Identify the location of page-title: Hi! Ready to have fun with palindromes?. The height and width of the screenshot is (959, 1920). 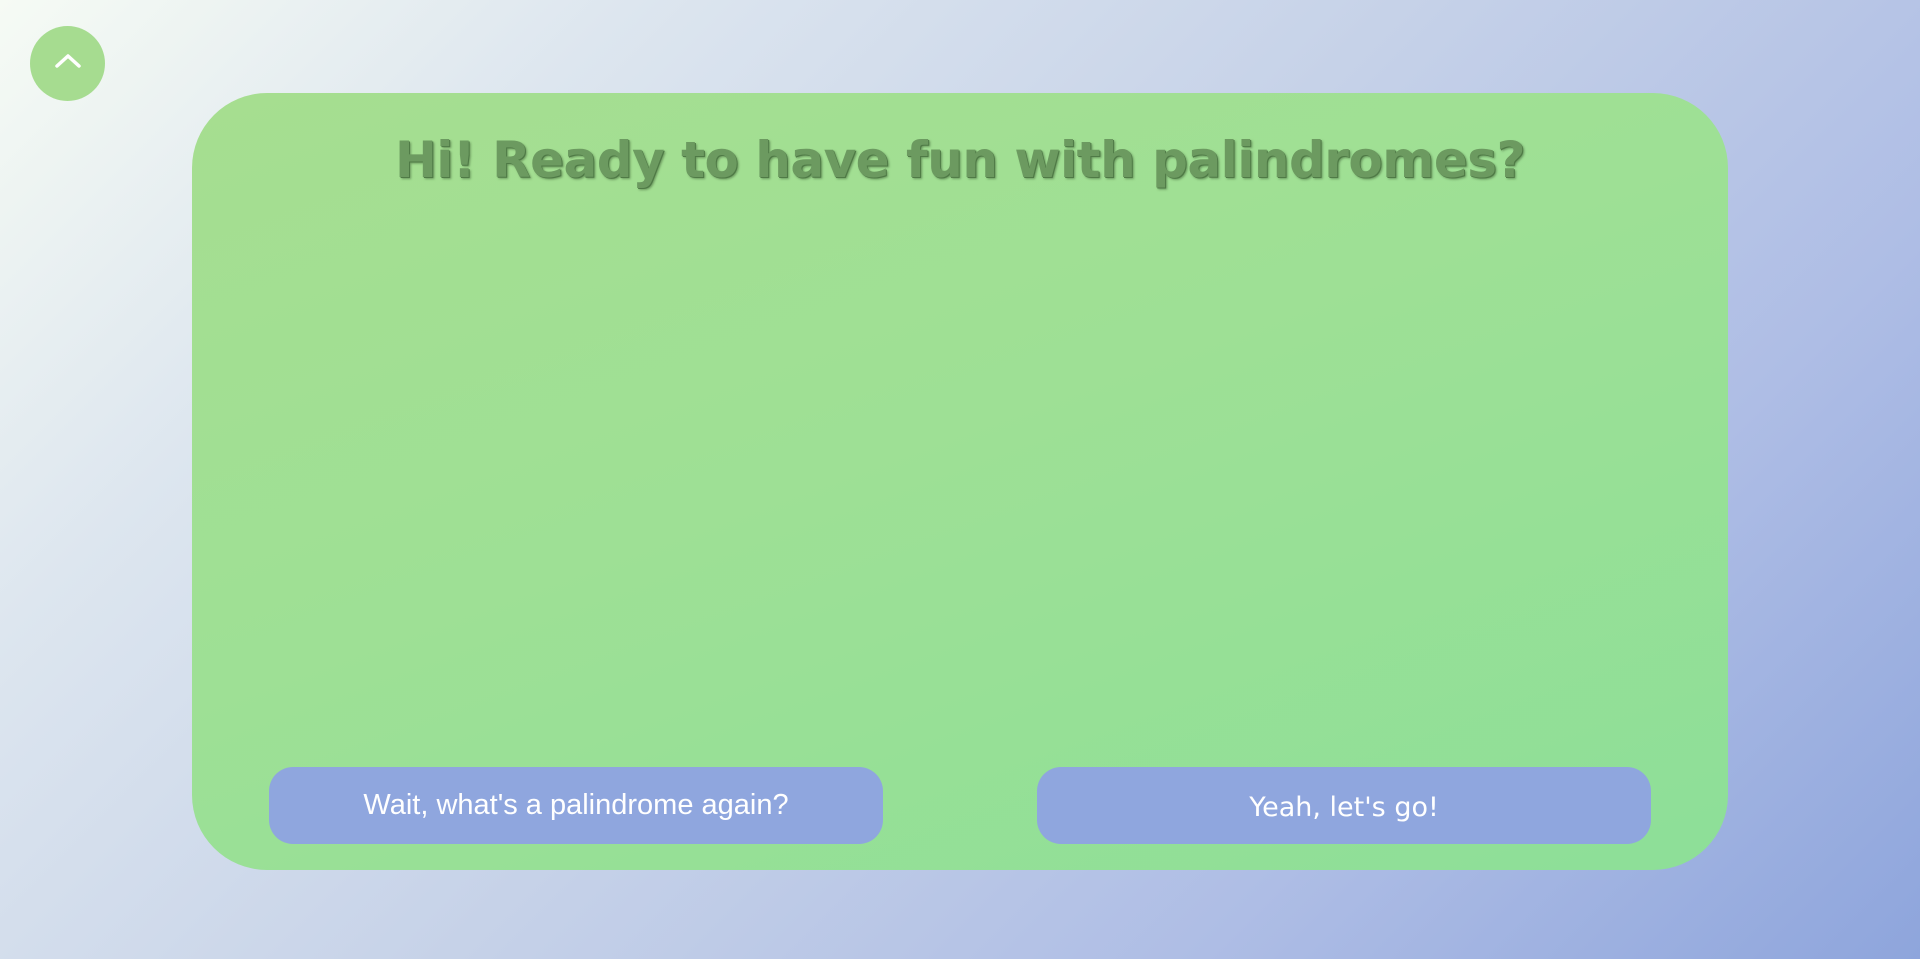
(960, 160).